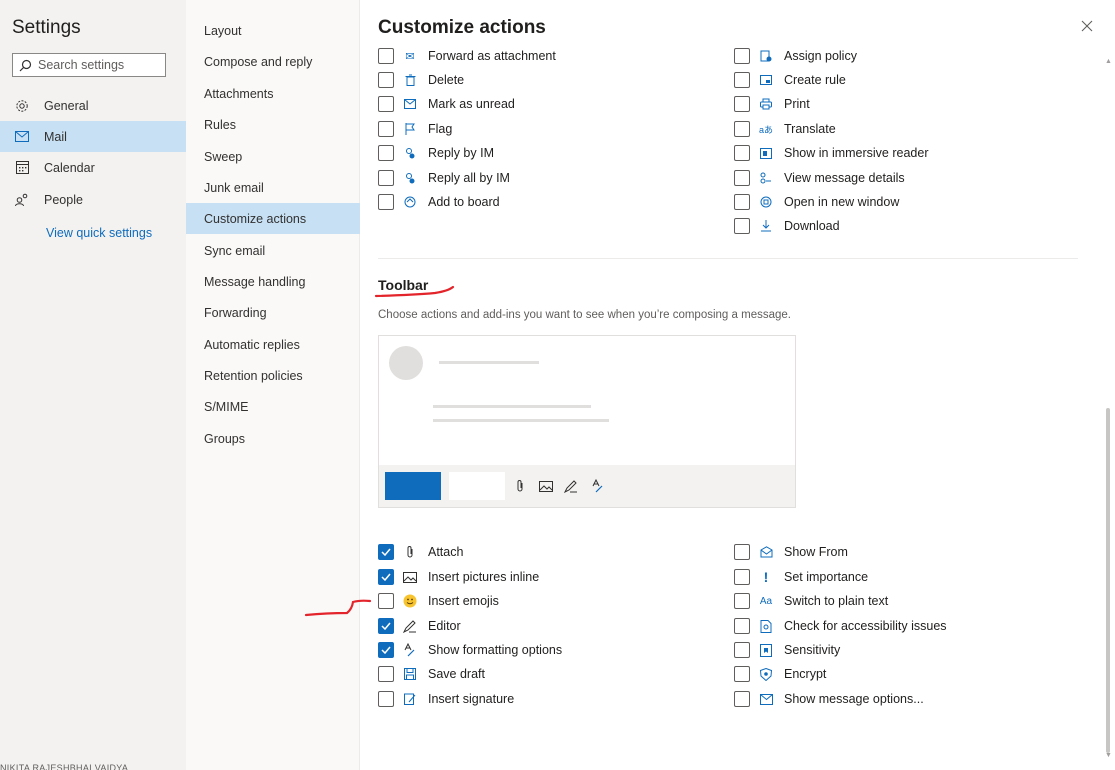 This screenshot has height=770, width=1115. Describe the element at coordinates (598, 486) in the screenshot. I see `format-icon` at that location.